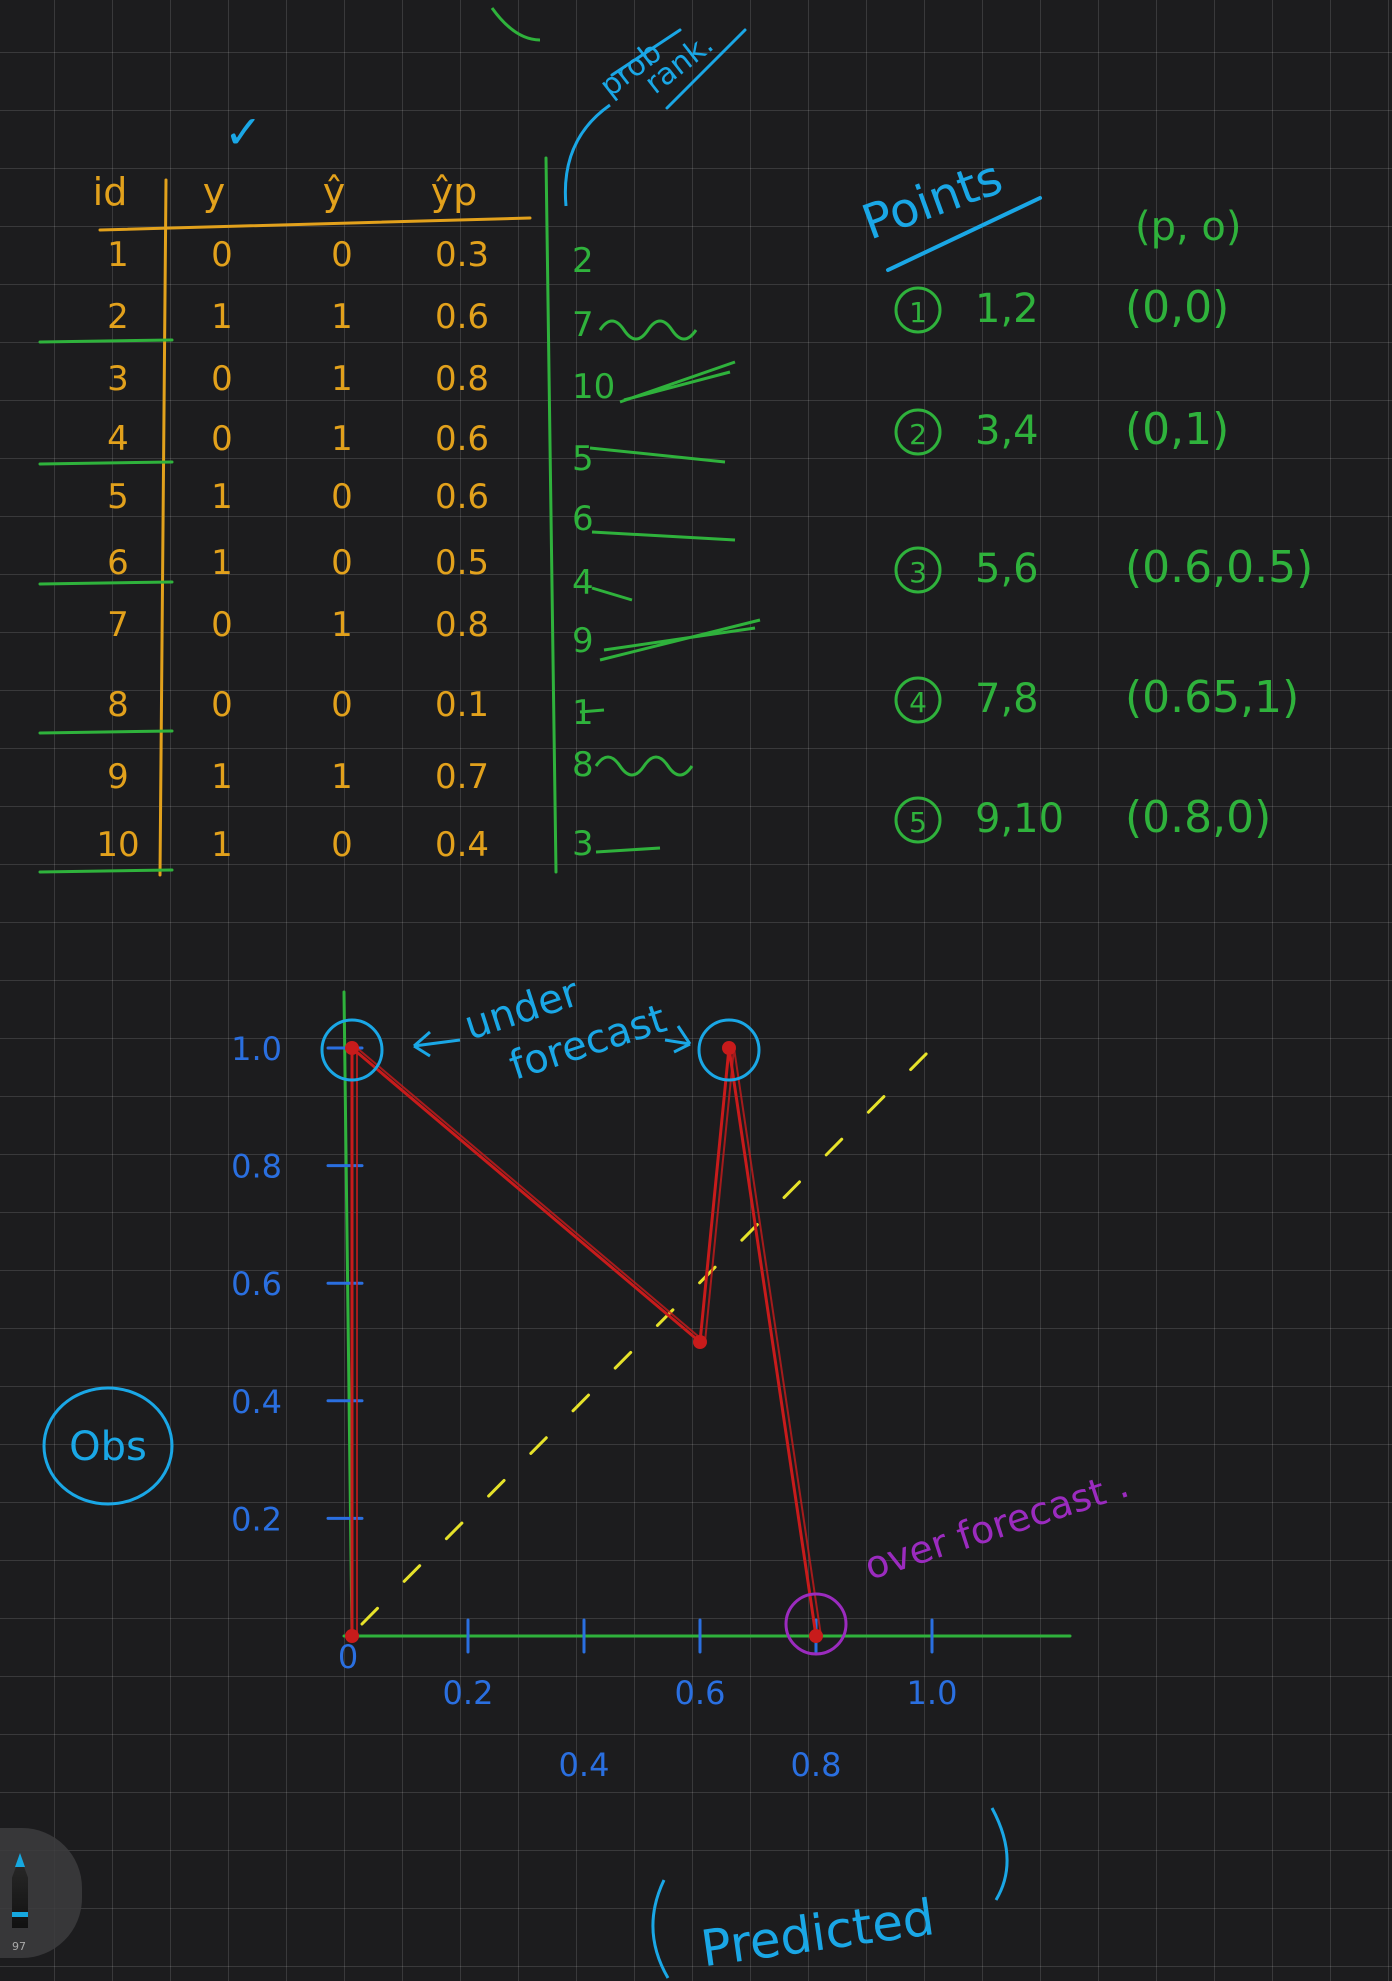 Image resolution: width=1392 pixels, height=1981 pixels. Describe the element at coordinates (918, 312) in the screenshot. I see `point-number: 1` at that location.